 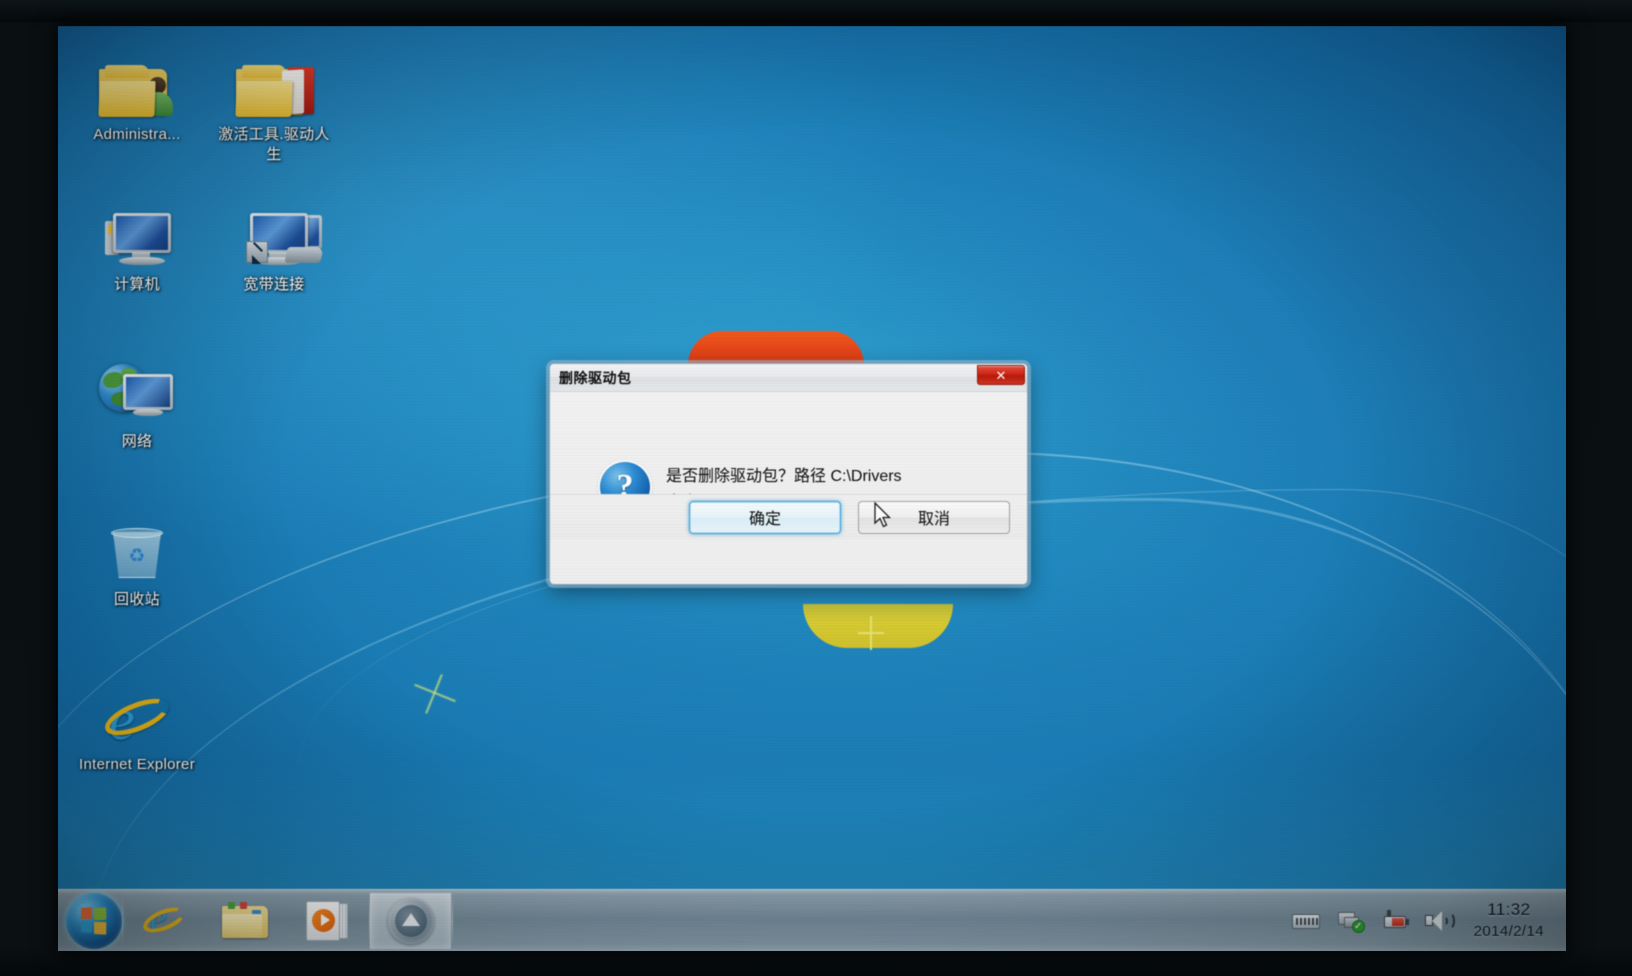 I want to click on system-tray: ✓ 11:32 2014/2/14, so click(x=1428, y=921).